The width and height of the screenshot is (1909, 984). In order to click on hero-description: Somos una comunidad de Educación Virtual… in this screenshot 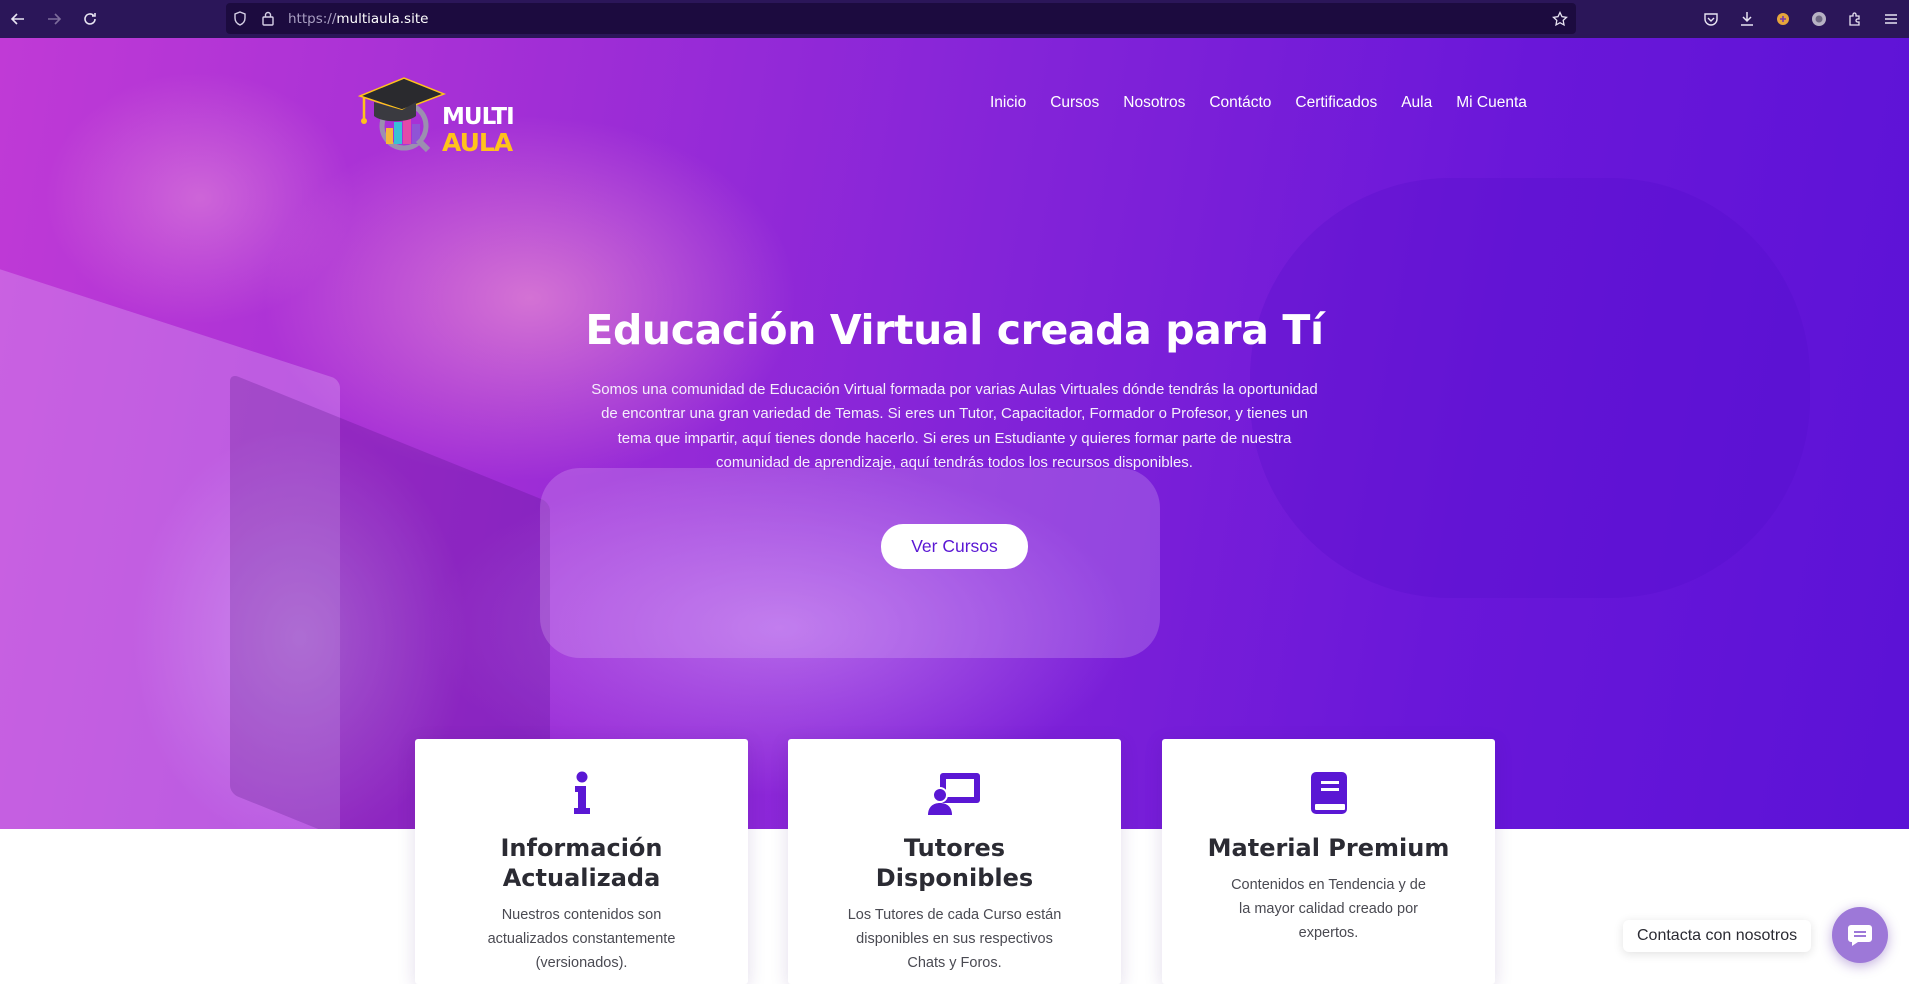, I will do `click(954, 426)`.